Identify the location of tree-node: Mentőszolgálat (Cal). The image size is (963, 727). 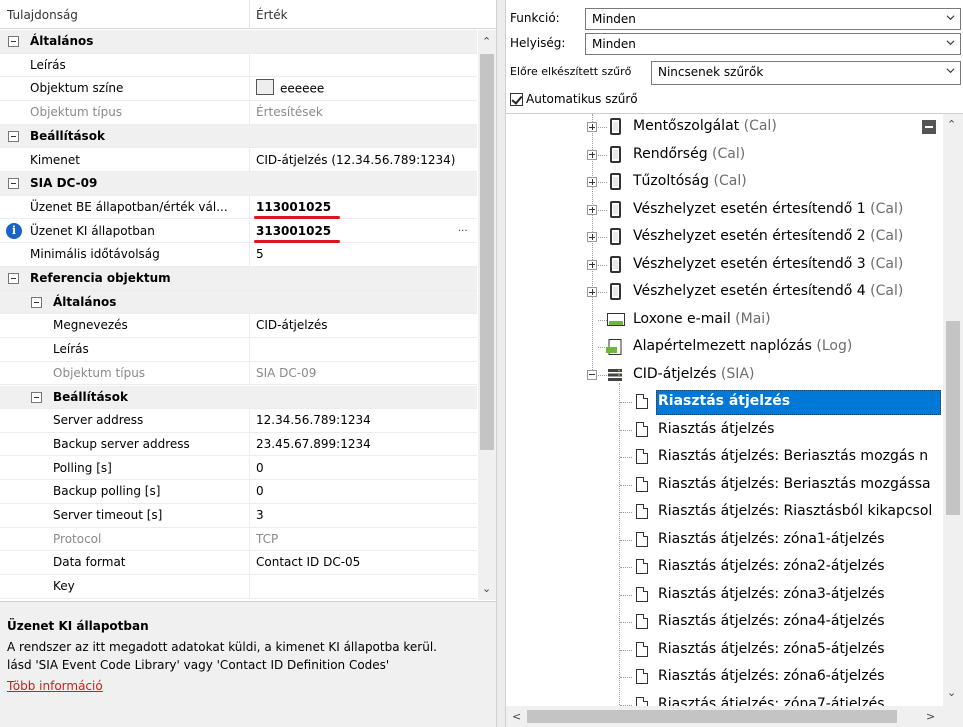
(724, 127).